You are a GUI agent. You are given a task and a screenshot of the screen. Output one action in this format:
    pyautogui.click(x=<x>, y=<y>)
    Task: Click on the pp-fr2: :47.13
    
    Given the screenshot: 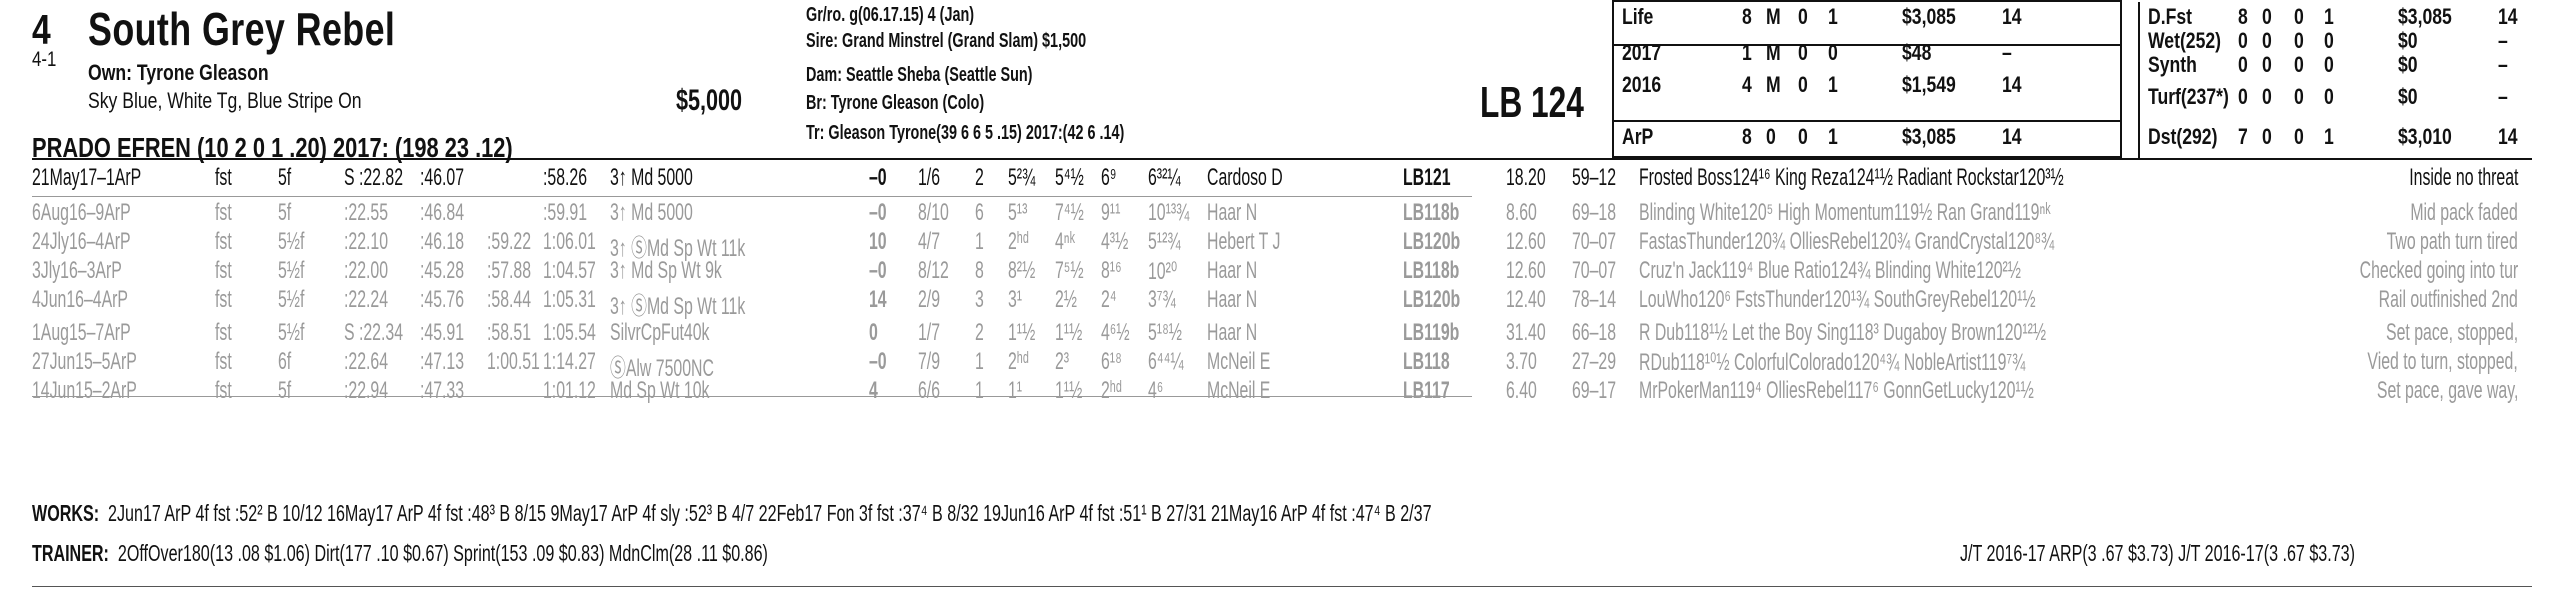 What is the action you would take?
    pyautogui.click(x=442, y=361)
    